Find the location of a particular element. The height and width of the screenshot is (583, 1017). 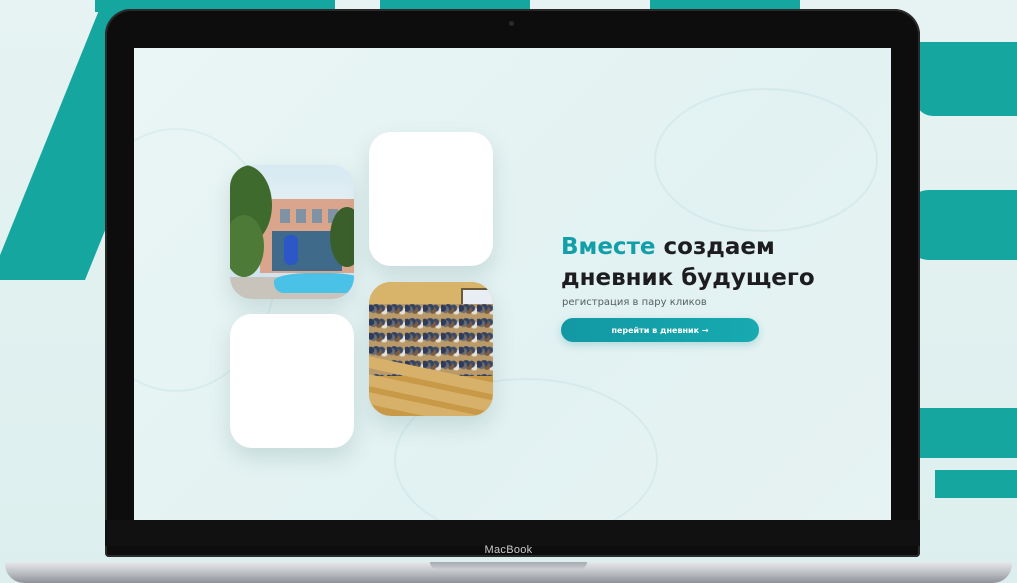

tile-photo-lecture-hall is located at coordinates (431, 349).